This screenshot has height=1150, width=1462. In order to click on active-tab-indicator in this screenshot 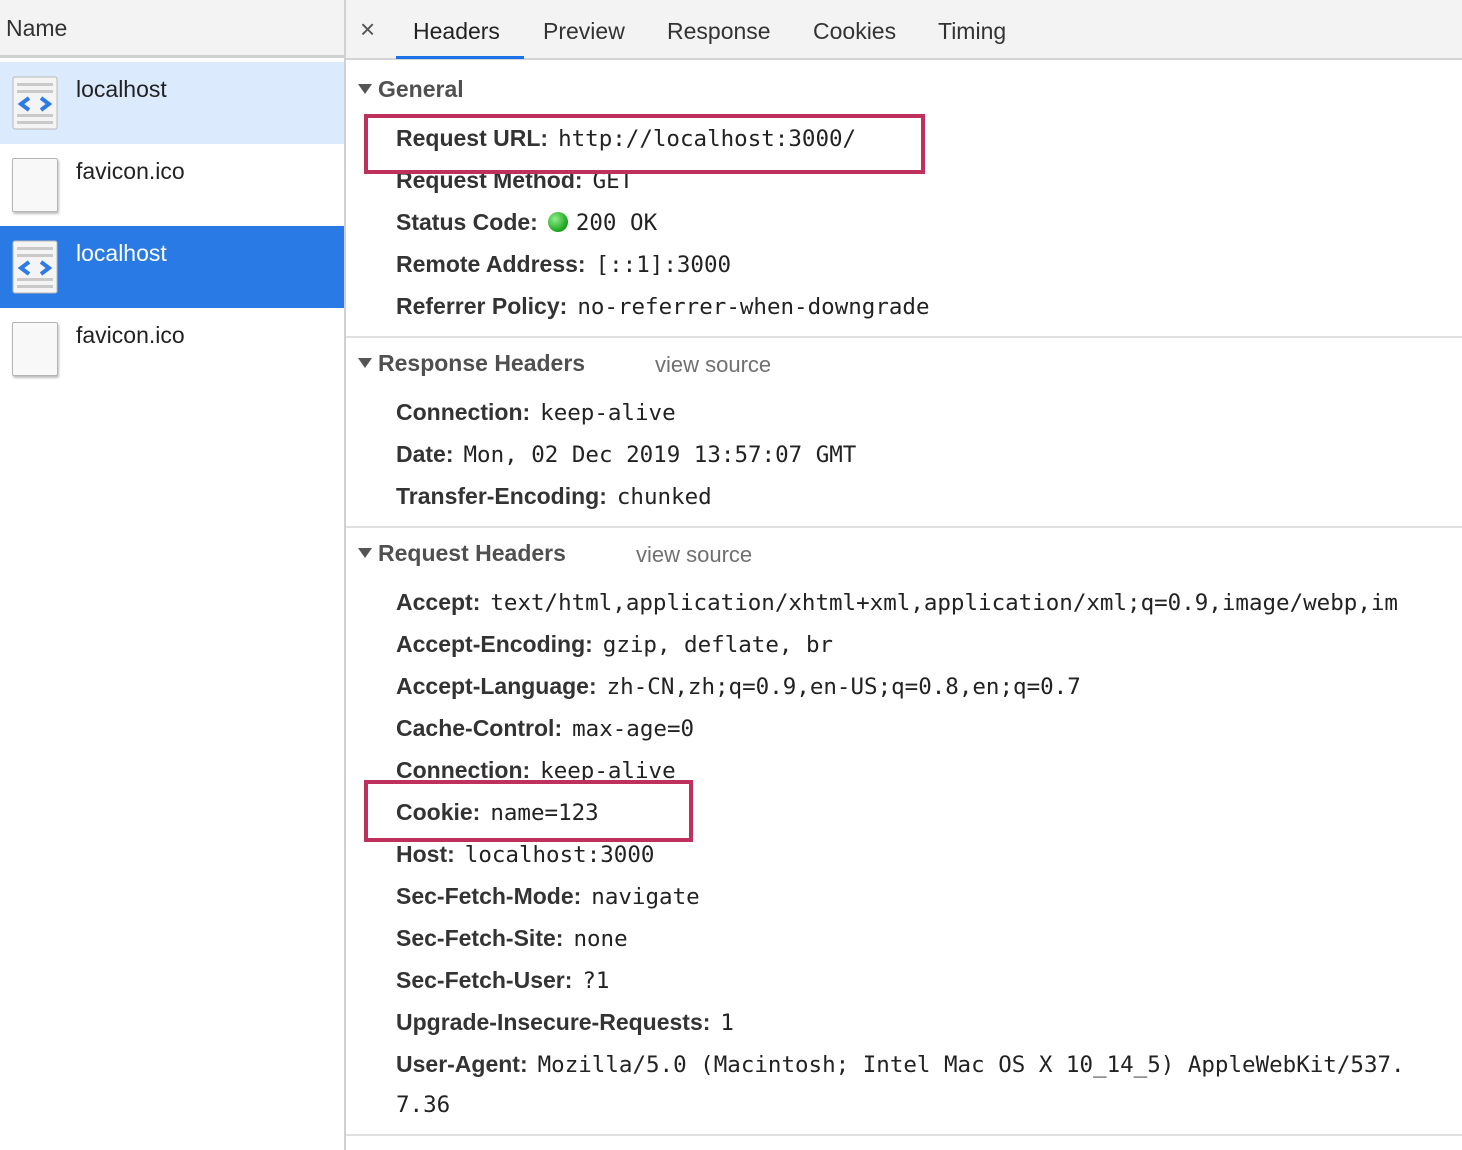, I will do `click(460, 57)`.